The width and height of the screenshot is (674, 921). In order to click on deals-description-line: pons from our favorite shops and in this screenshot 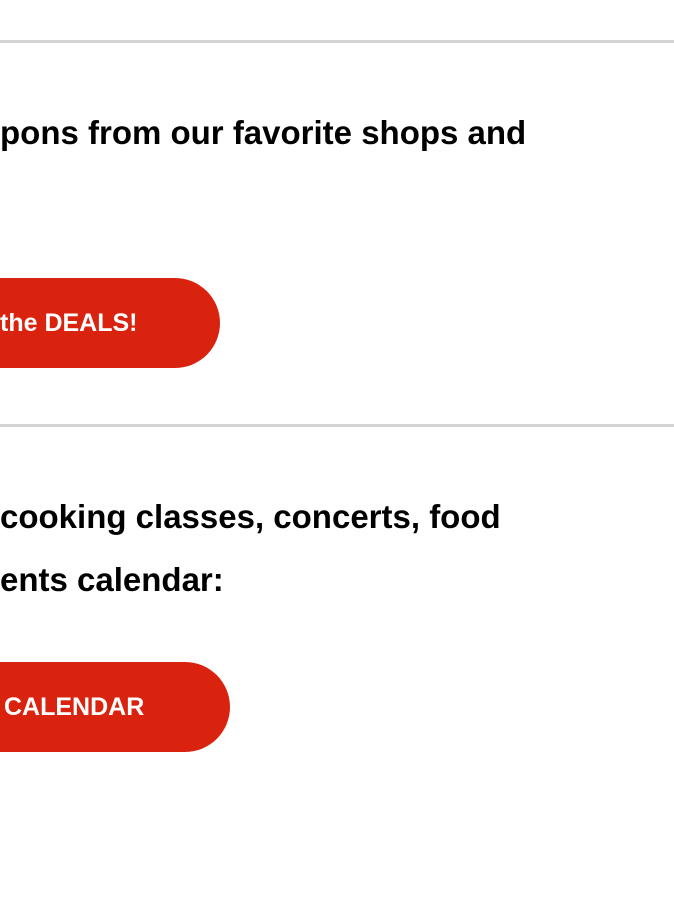, I will do `click(263, 132)`.